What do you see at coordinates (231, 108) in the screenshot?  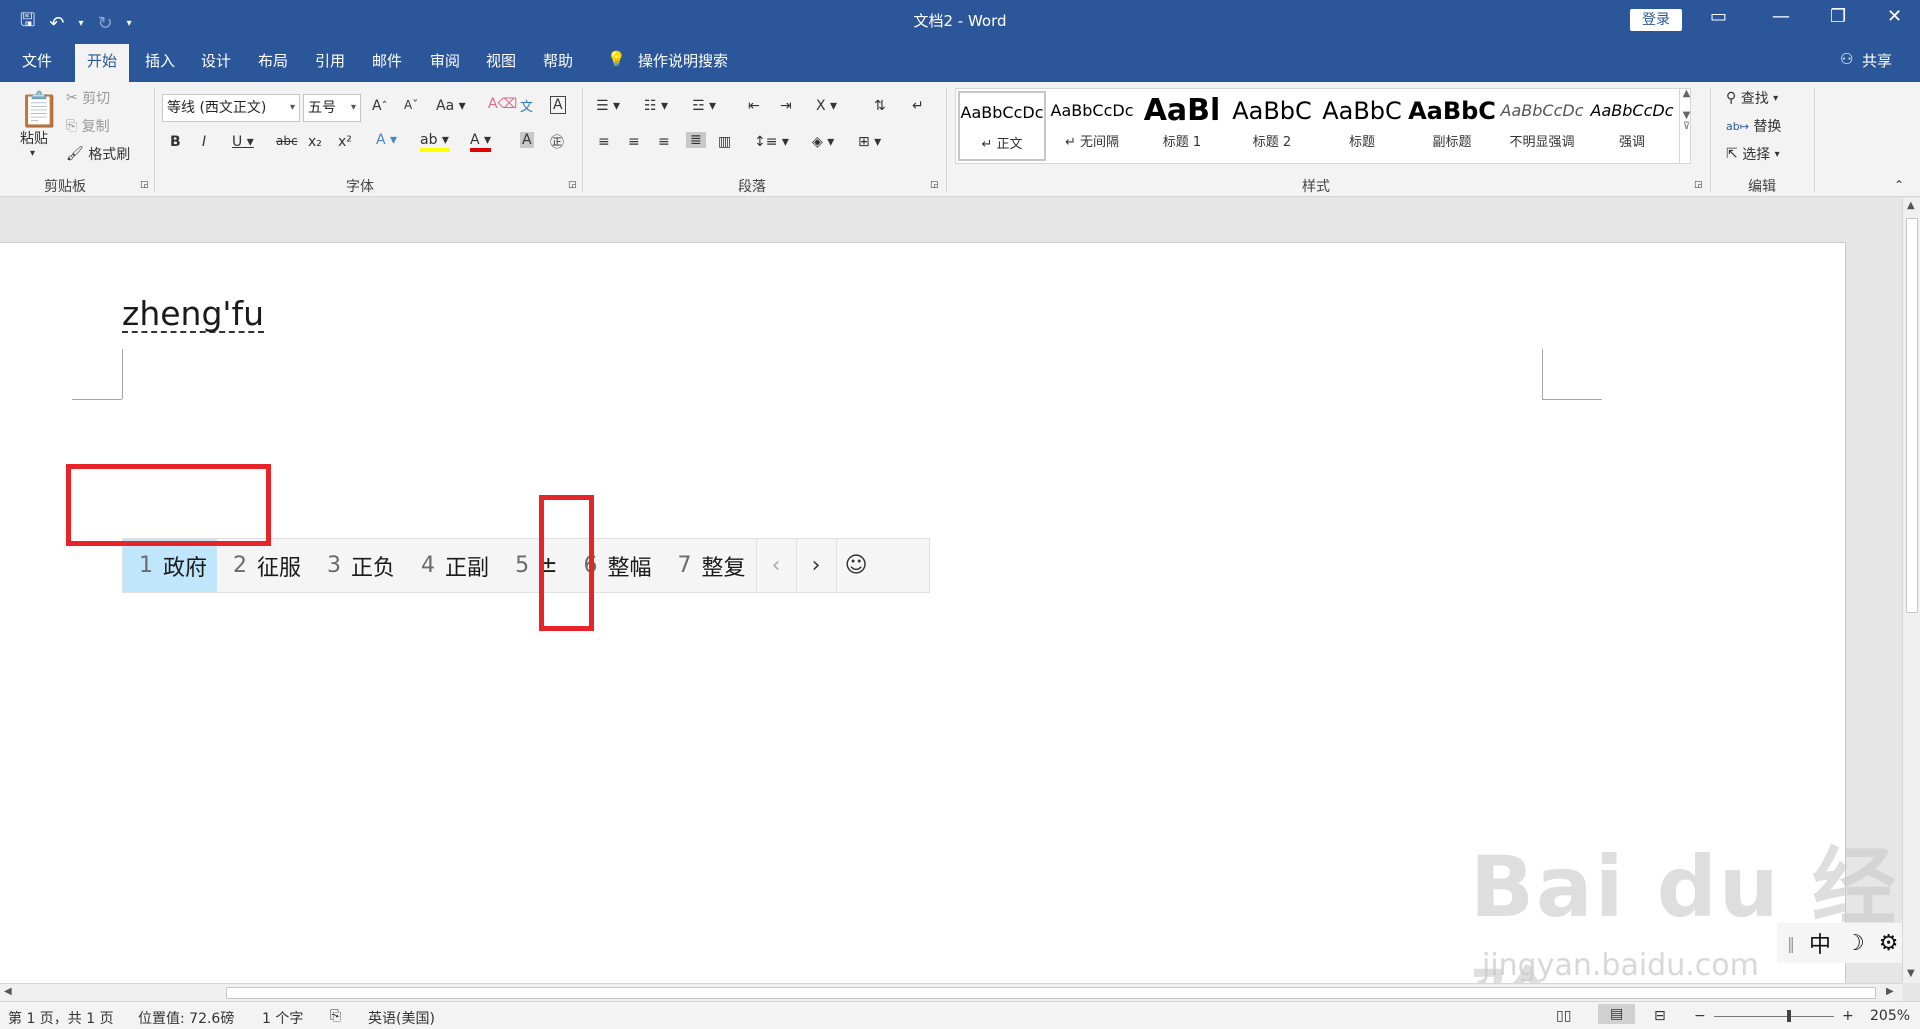 I see `font-family-select: 等线 (西文正文) ▾` at bounding box center [231, 108].